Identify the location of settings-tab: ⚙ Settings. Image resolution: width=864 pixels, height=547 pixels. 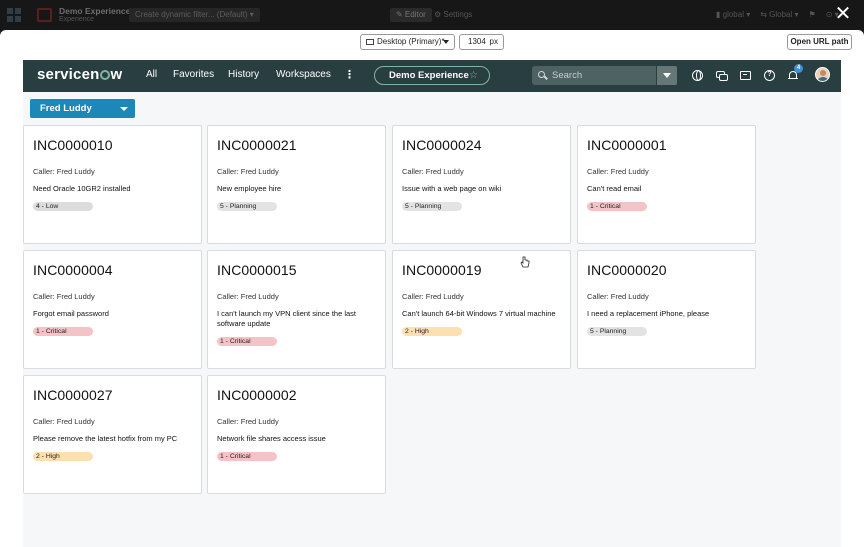
(453, 15).